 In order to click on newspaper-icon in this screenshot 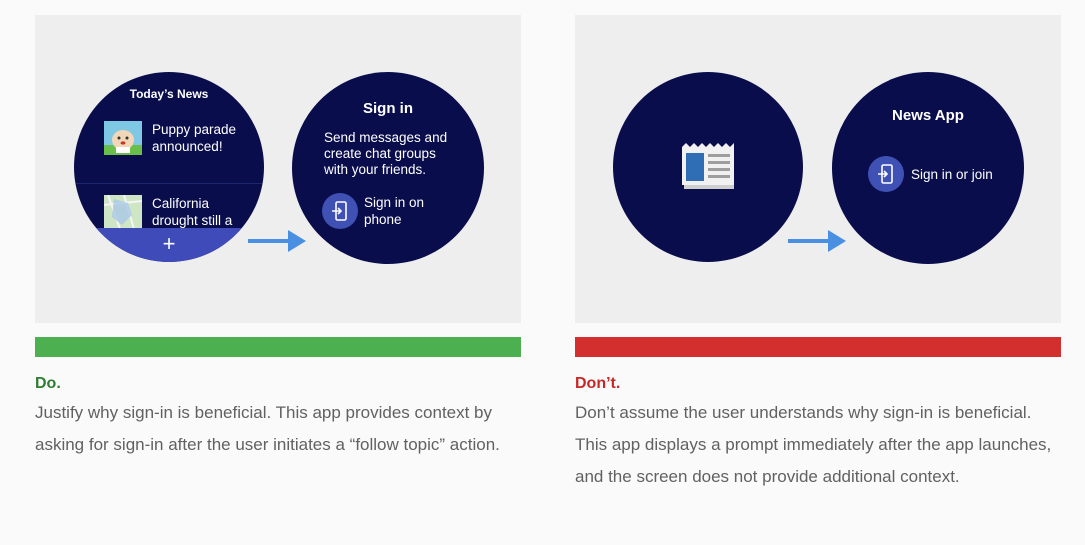, I will do `click(708, 166)`.